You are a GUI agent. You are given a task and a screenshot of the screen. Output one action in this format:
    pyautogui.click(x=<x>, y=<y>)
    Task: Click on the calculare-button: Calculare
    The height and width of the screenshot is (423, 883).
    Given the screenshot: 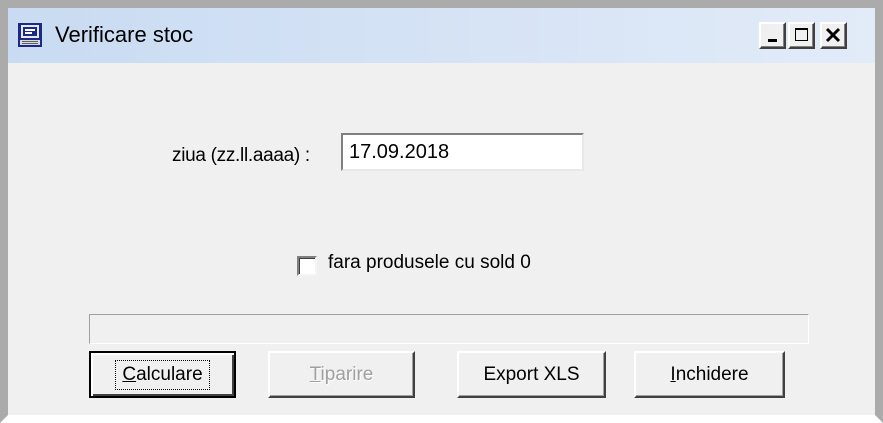 What is the action you would take?
    pyautogui.click(x=162, y=374)
    